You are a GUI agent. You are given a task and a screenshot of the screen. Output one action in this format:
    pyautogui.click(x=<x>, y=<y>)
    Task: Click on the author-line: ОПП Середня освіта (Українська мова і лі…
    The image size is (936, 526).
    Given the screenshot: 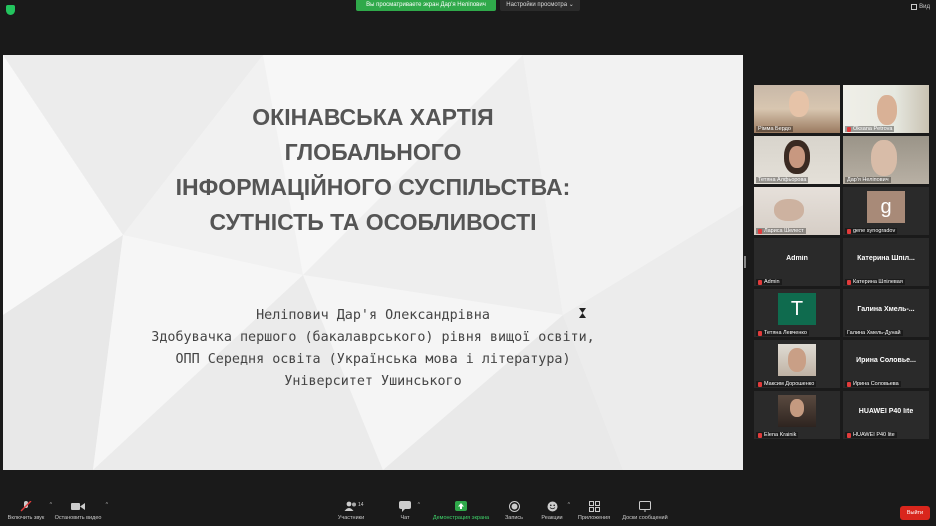 What is the action you would take?
    pyautogui.click(x=373, y=359)
    